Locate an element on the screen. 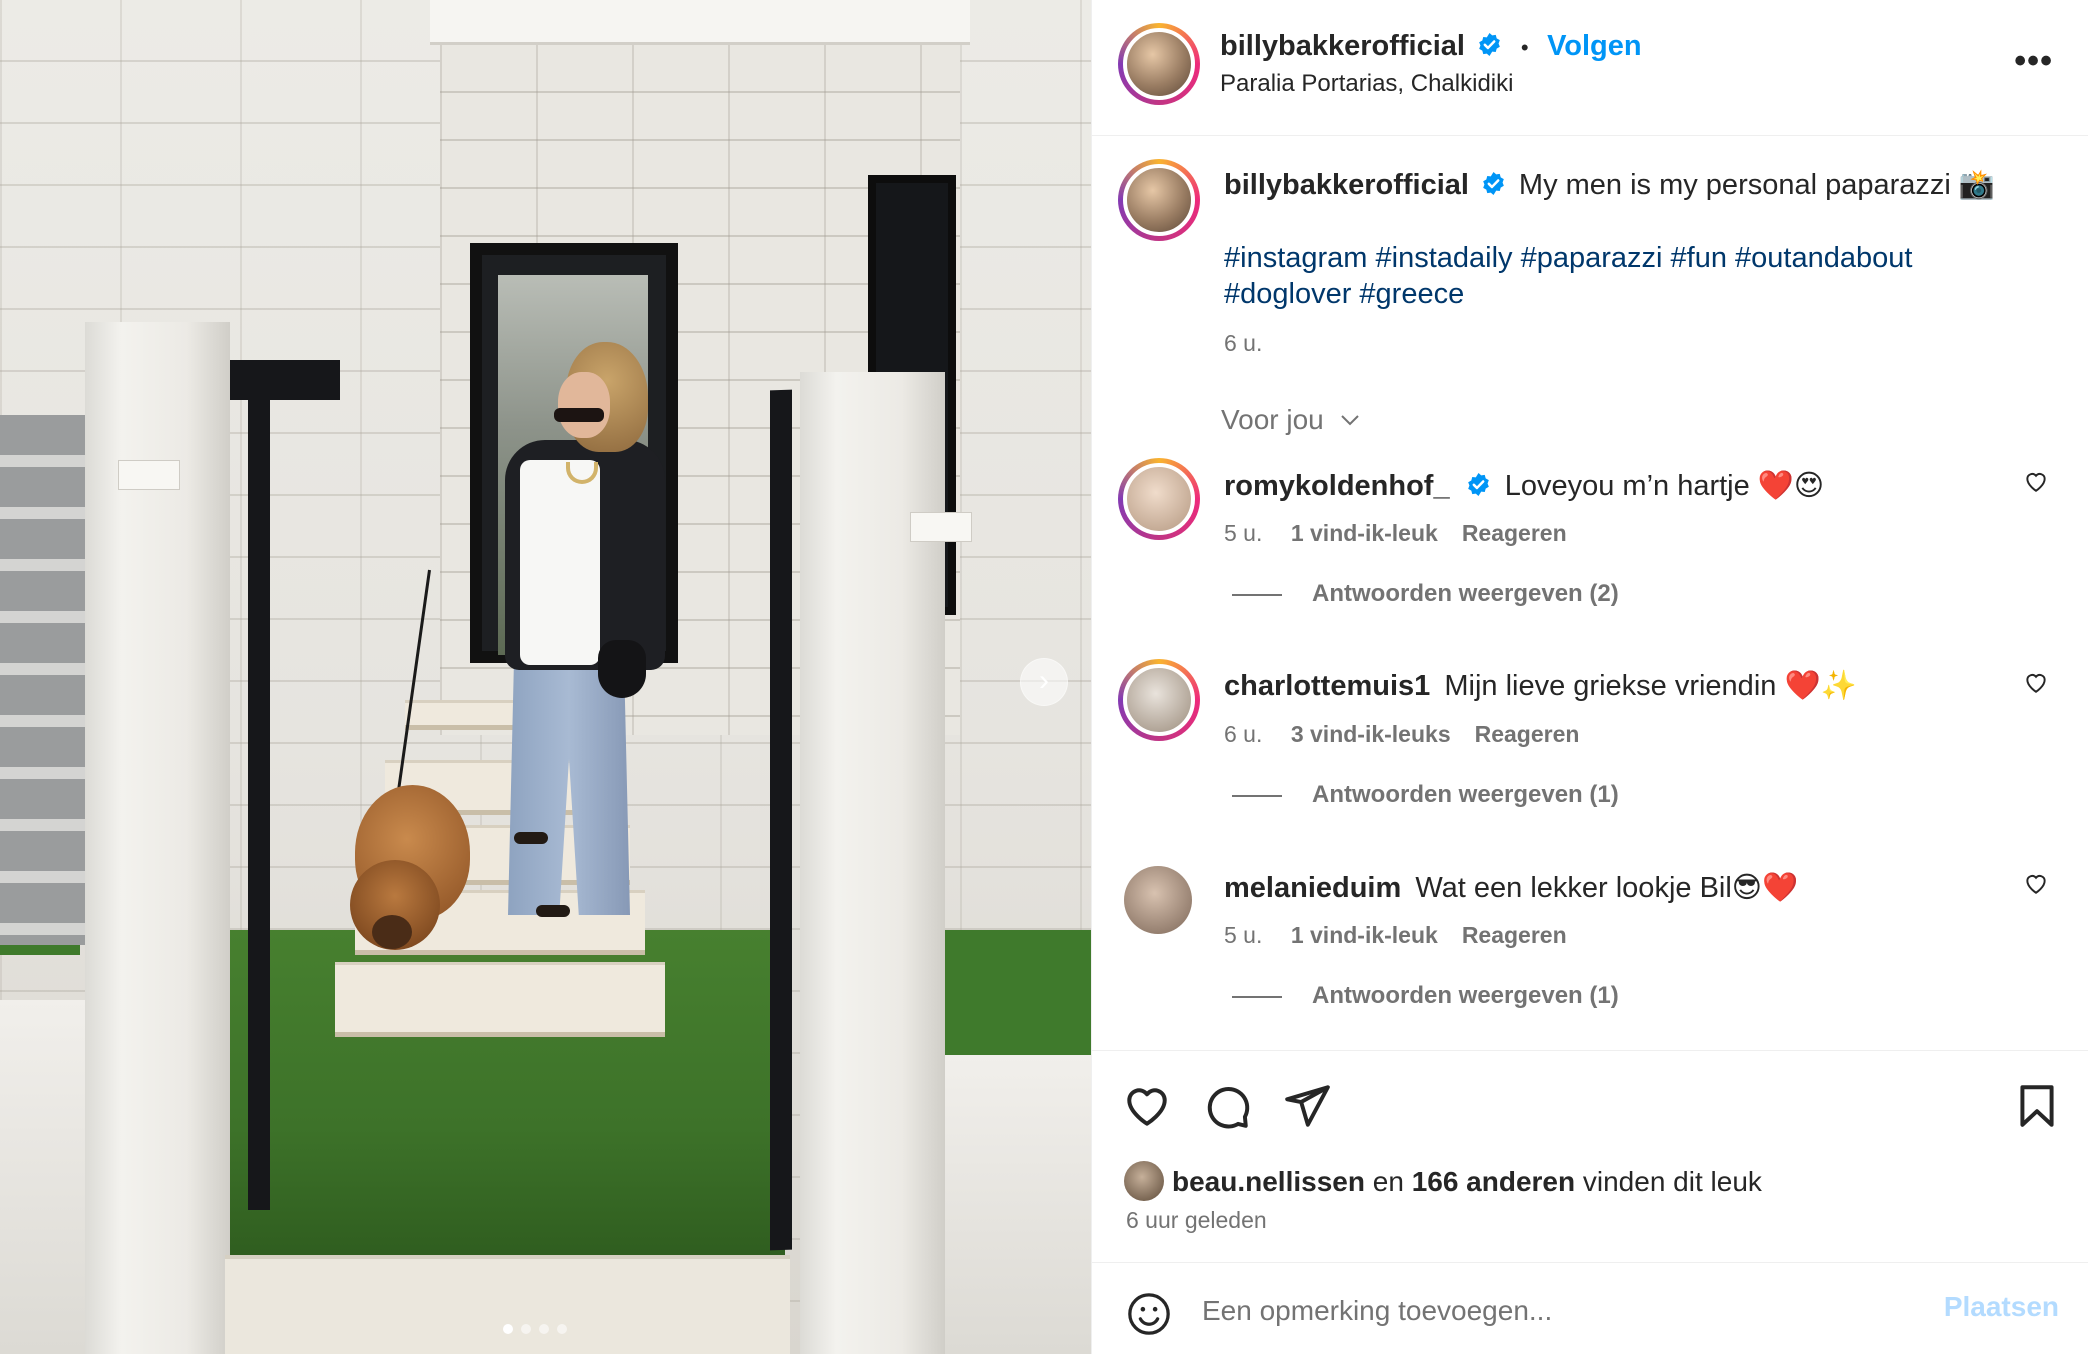  caption-username: billybakkerofficial is located at coordinates (1346, 185).